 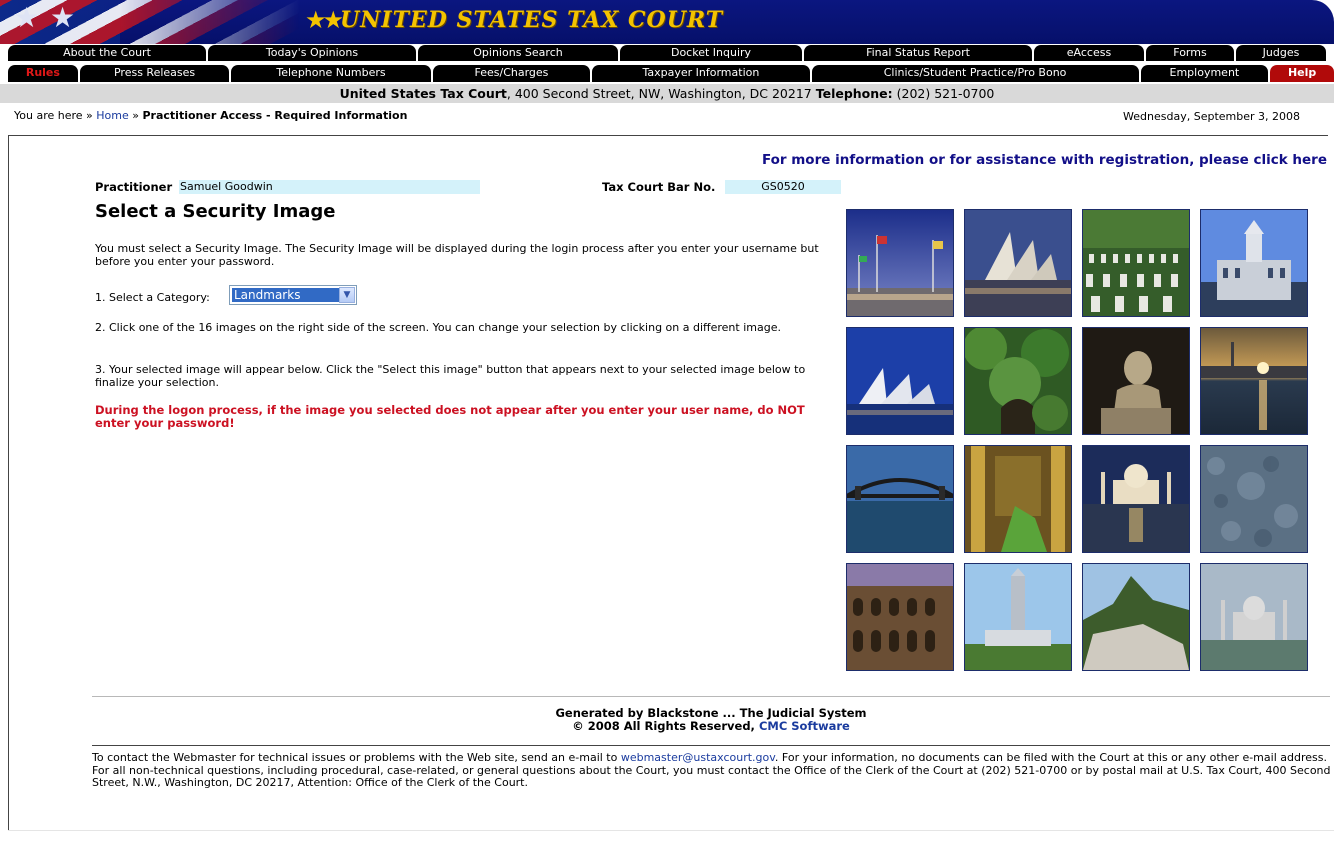 I want to click on bar-no-label: Tax Court Bar No., so click(x=659, y=187).